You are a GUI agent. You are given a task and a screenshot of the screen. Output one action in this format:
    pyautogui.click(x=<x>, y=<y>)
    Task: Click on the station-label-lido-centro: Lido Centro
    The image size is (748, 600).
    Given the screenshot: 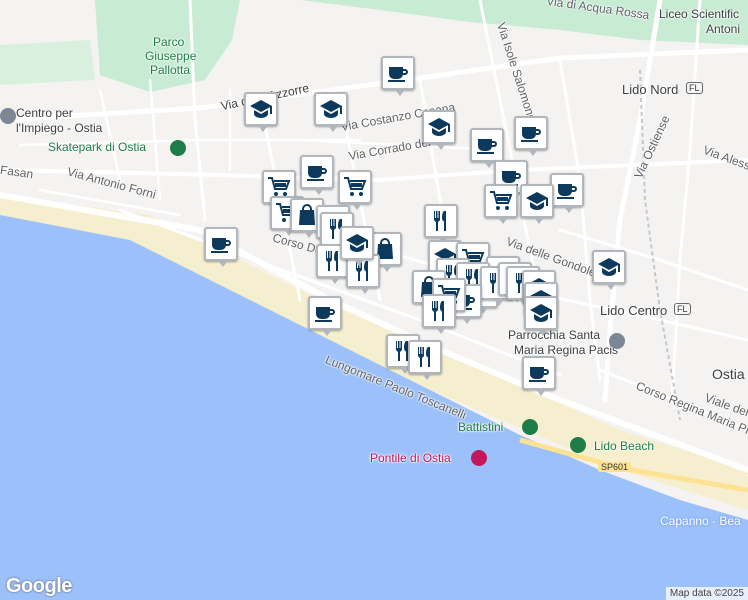 What is the action you would take?
    pyautogui.click(x=634, y=310)
    